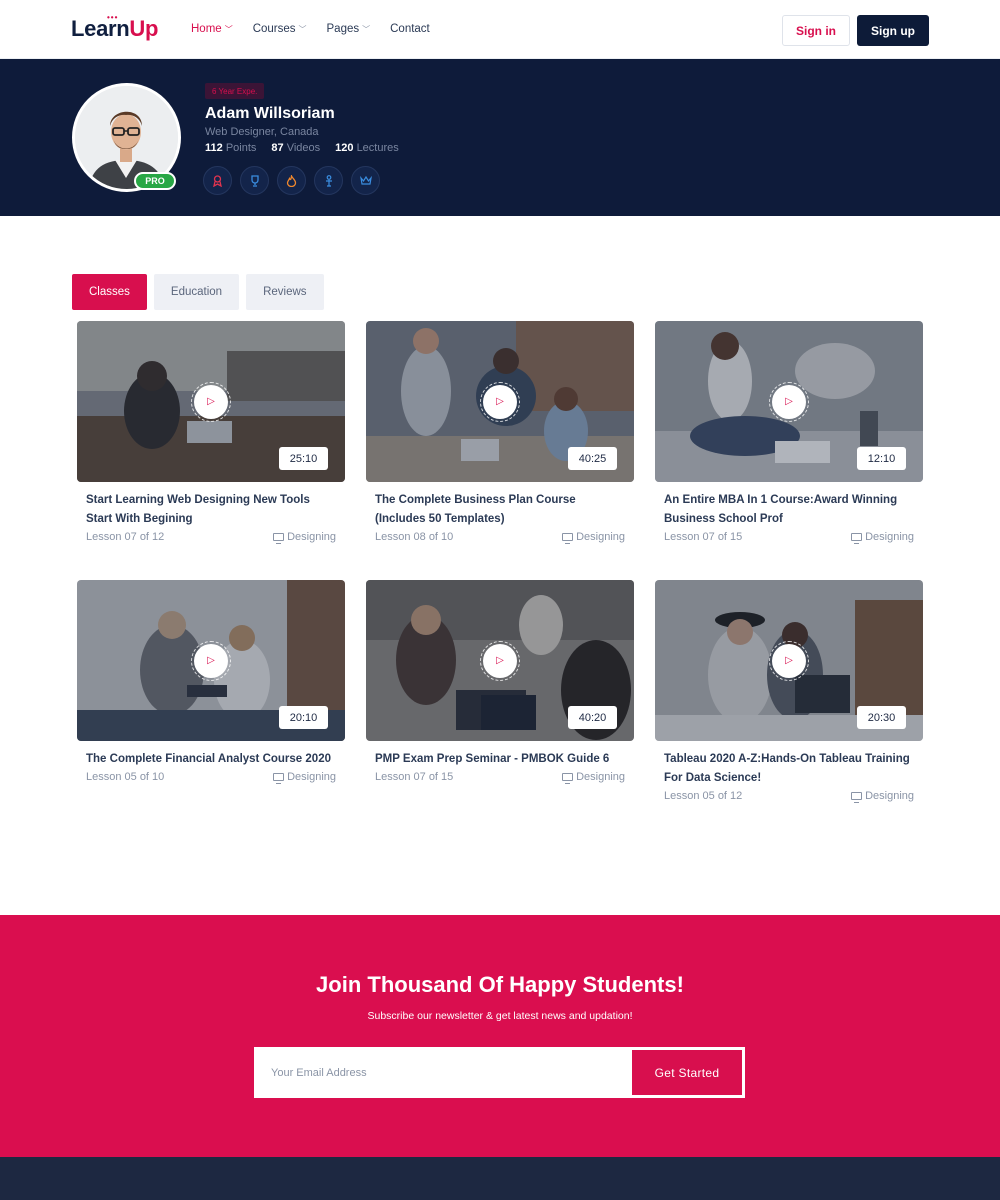 The image size is (1000, 1200). I want to click on get-started-button: Get Started, so click(687, 1072).